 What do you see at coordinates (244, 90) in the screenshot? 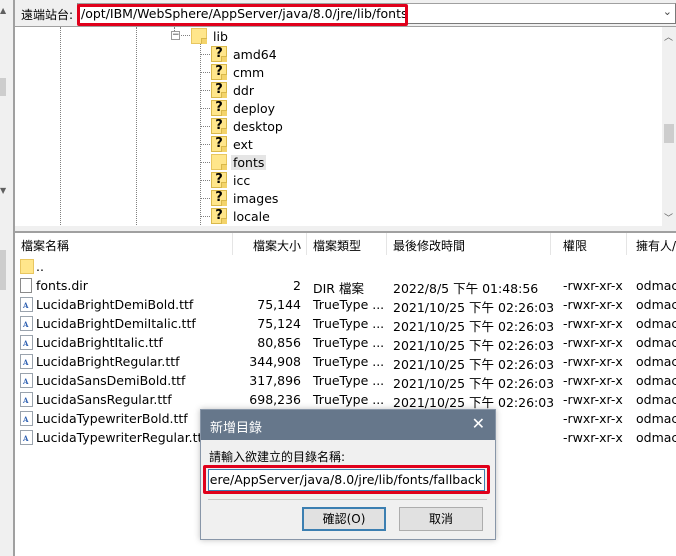
I see `tree-item-label: ddr` at bounding box center [244, 90].